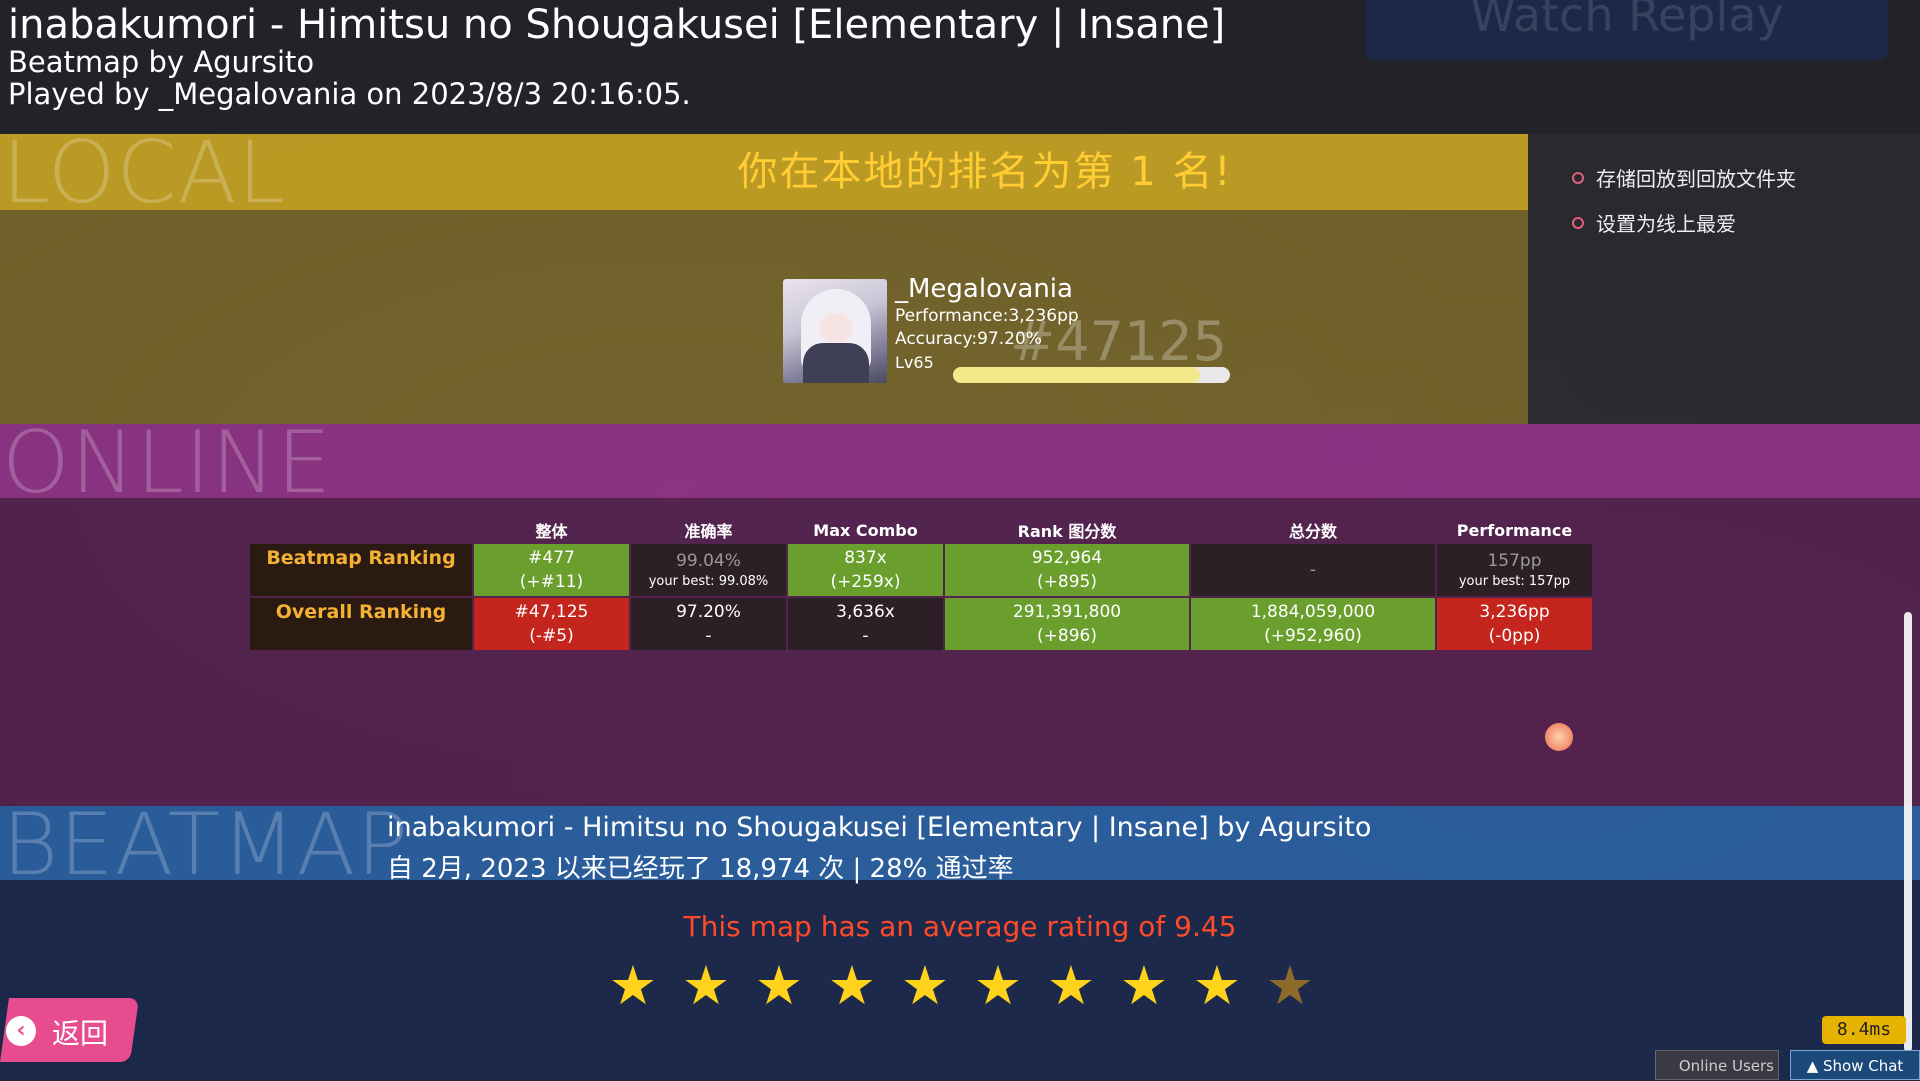 The width and height of the screenshot is (1920, 1081). Describe the element at coordinates (1067, 582) in the screenshot. I see `cell-sub: (+895)` at that location.